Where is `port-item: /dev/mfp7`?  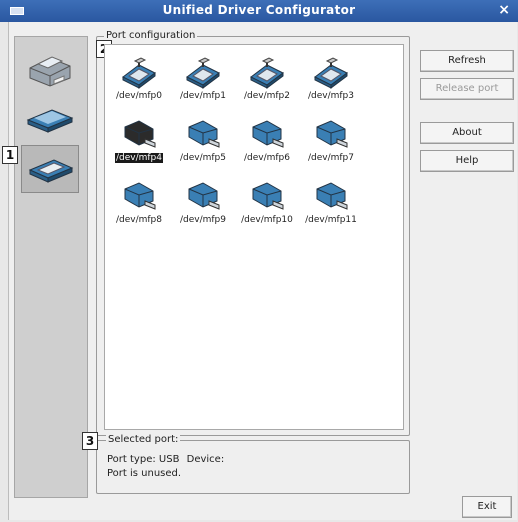 port-item: /dev/mfp7 is located at coordinates (331, 144).